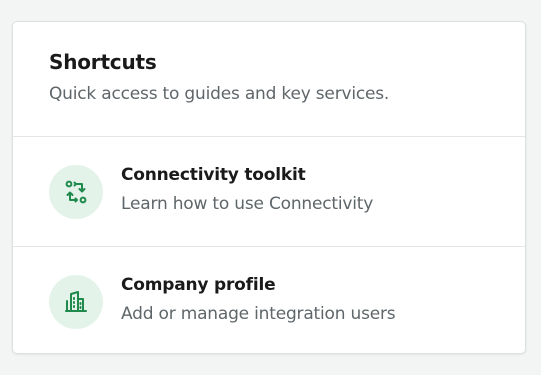 This screenshot has height=375, width=541. Describe the element at coordinates (213, 175) in the screenshot. I see `shortcut-title: Connectivity toolkit` at that location.